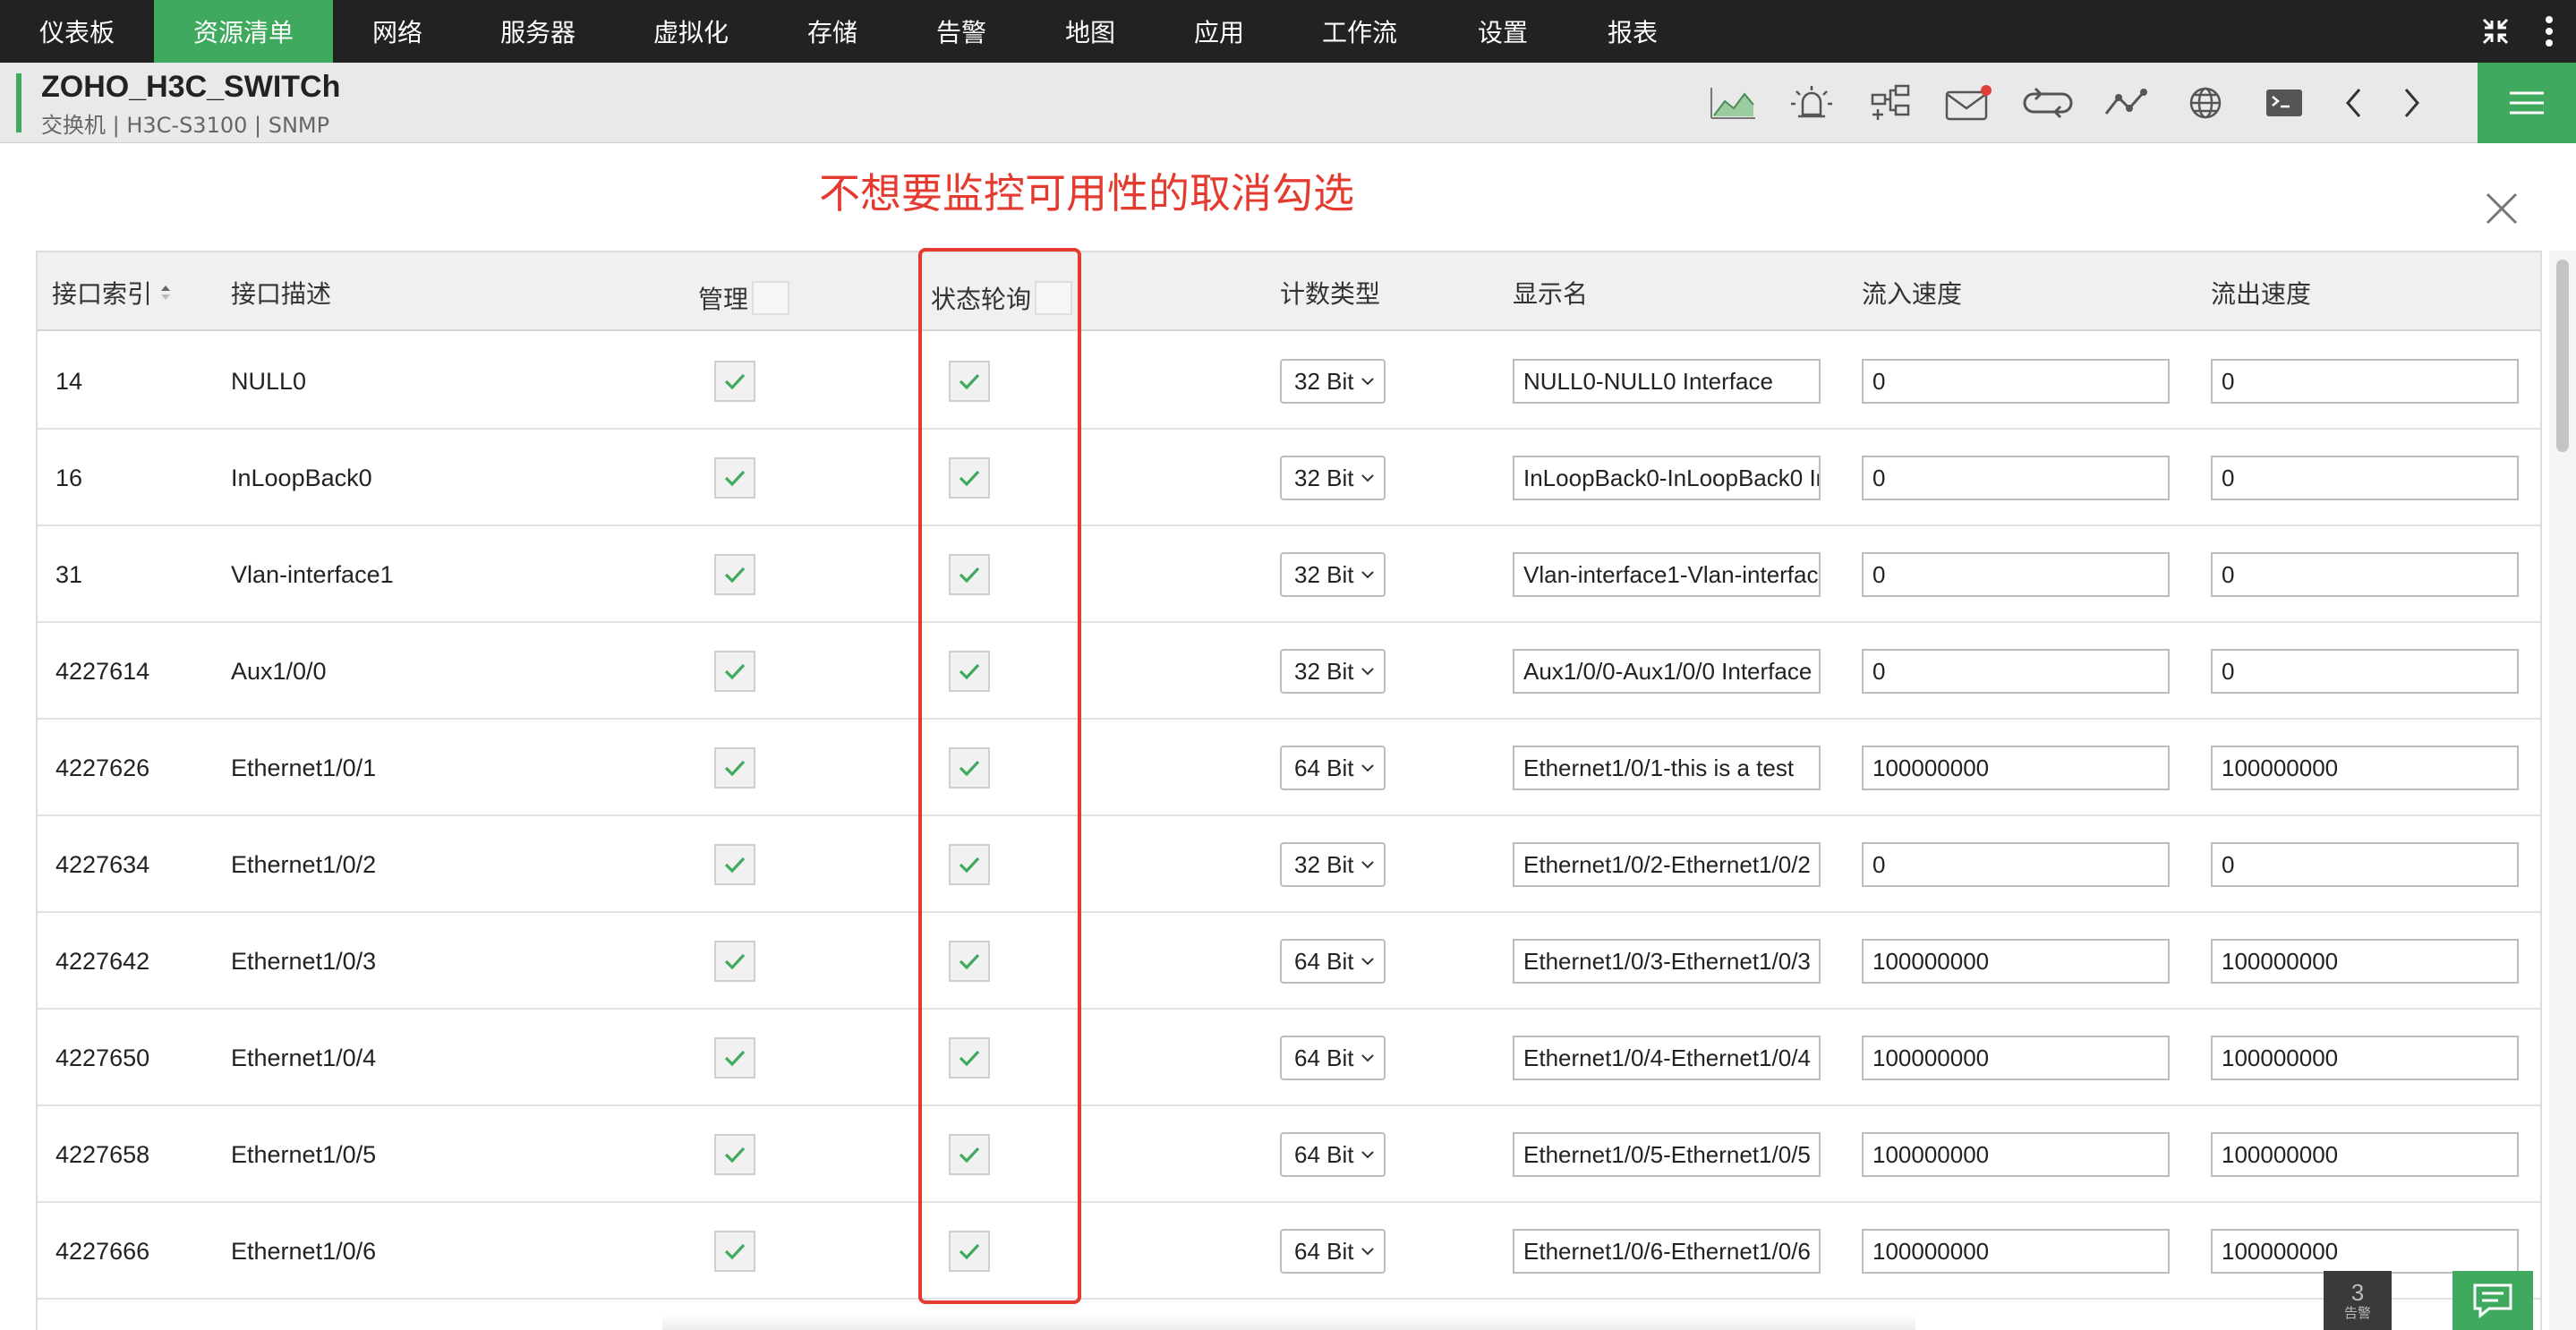 Image resolution: width=2576 pixels, height=1330 pixels. Describe the element at coordinates (2358, 1301) in the screenshot. I see `alarm-count-badge: 3 告警` at that location.